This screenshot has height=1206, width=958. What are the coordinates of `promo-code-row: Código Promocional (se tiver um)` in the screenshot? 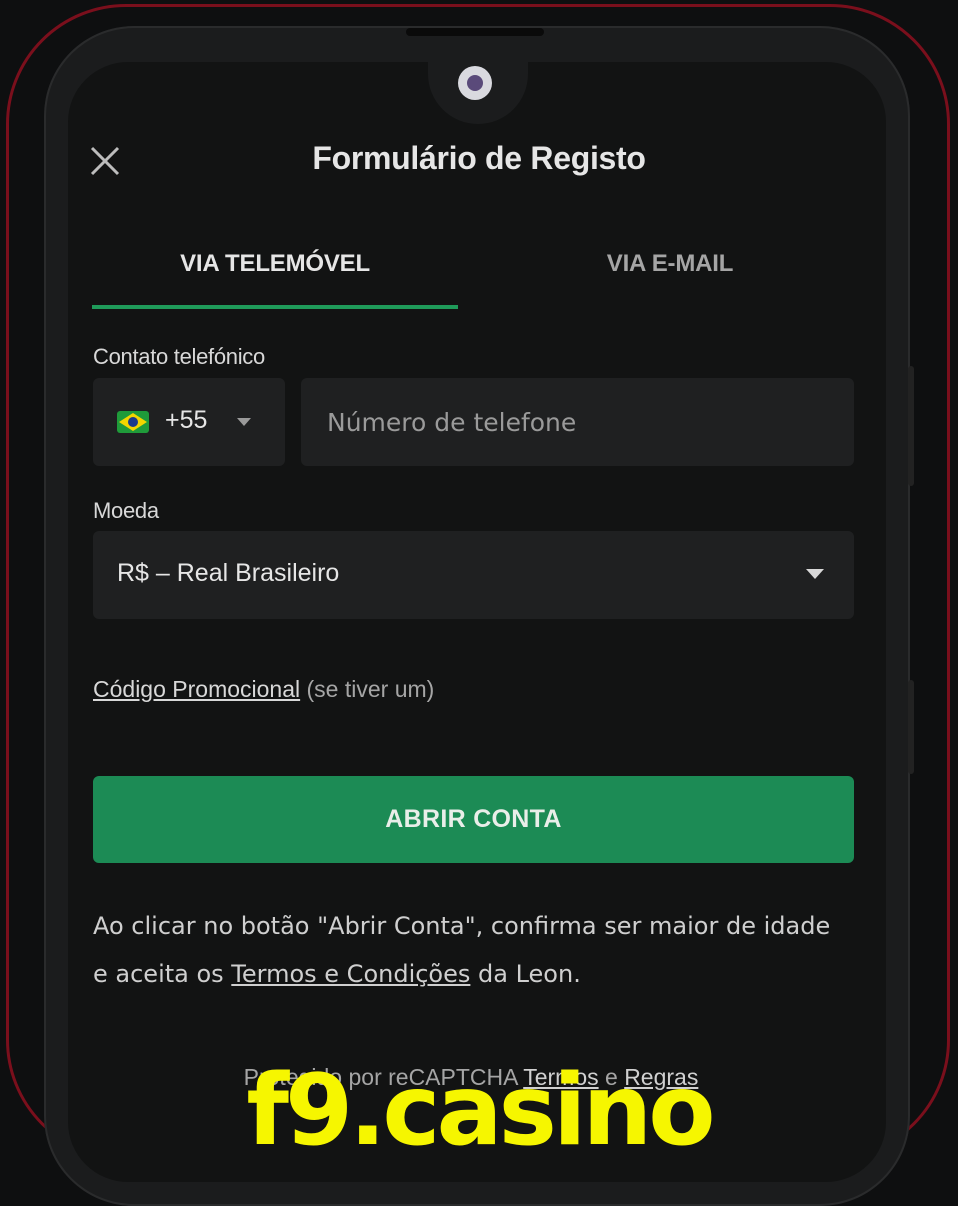 It's located at (263, 689).